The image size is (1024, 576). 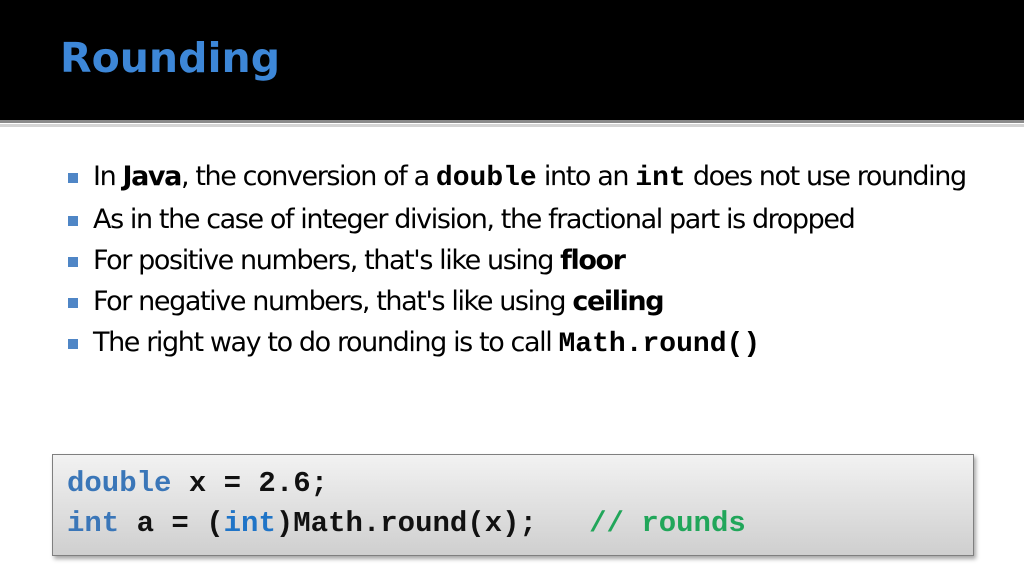 What do you see at coordinates (249, 523) in the screenshot?
I see `keyword-int-cast: int` at bounding box center [249, 523].